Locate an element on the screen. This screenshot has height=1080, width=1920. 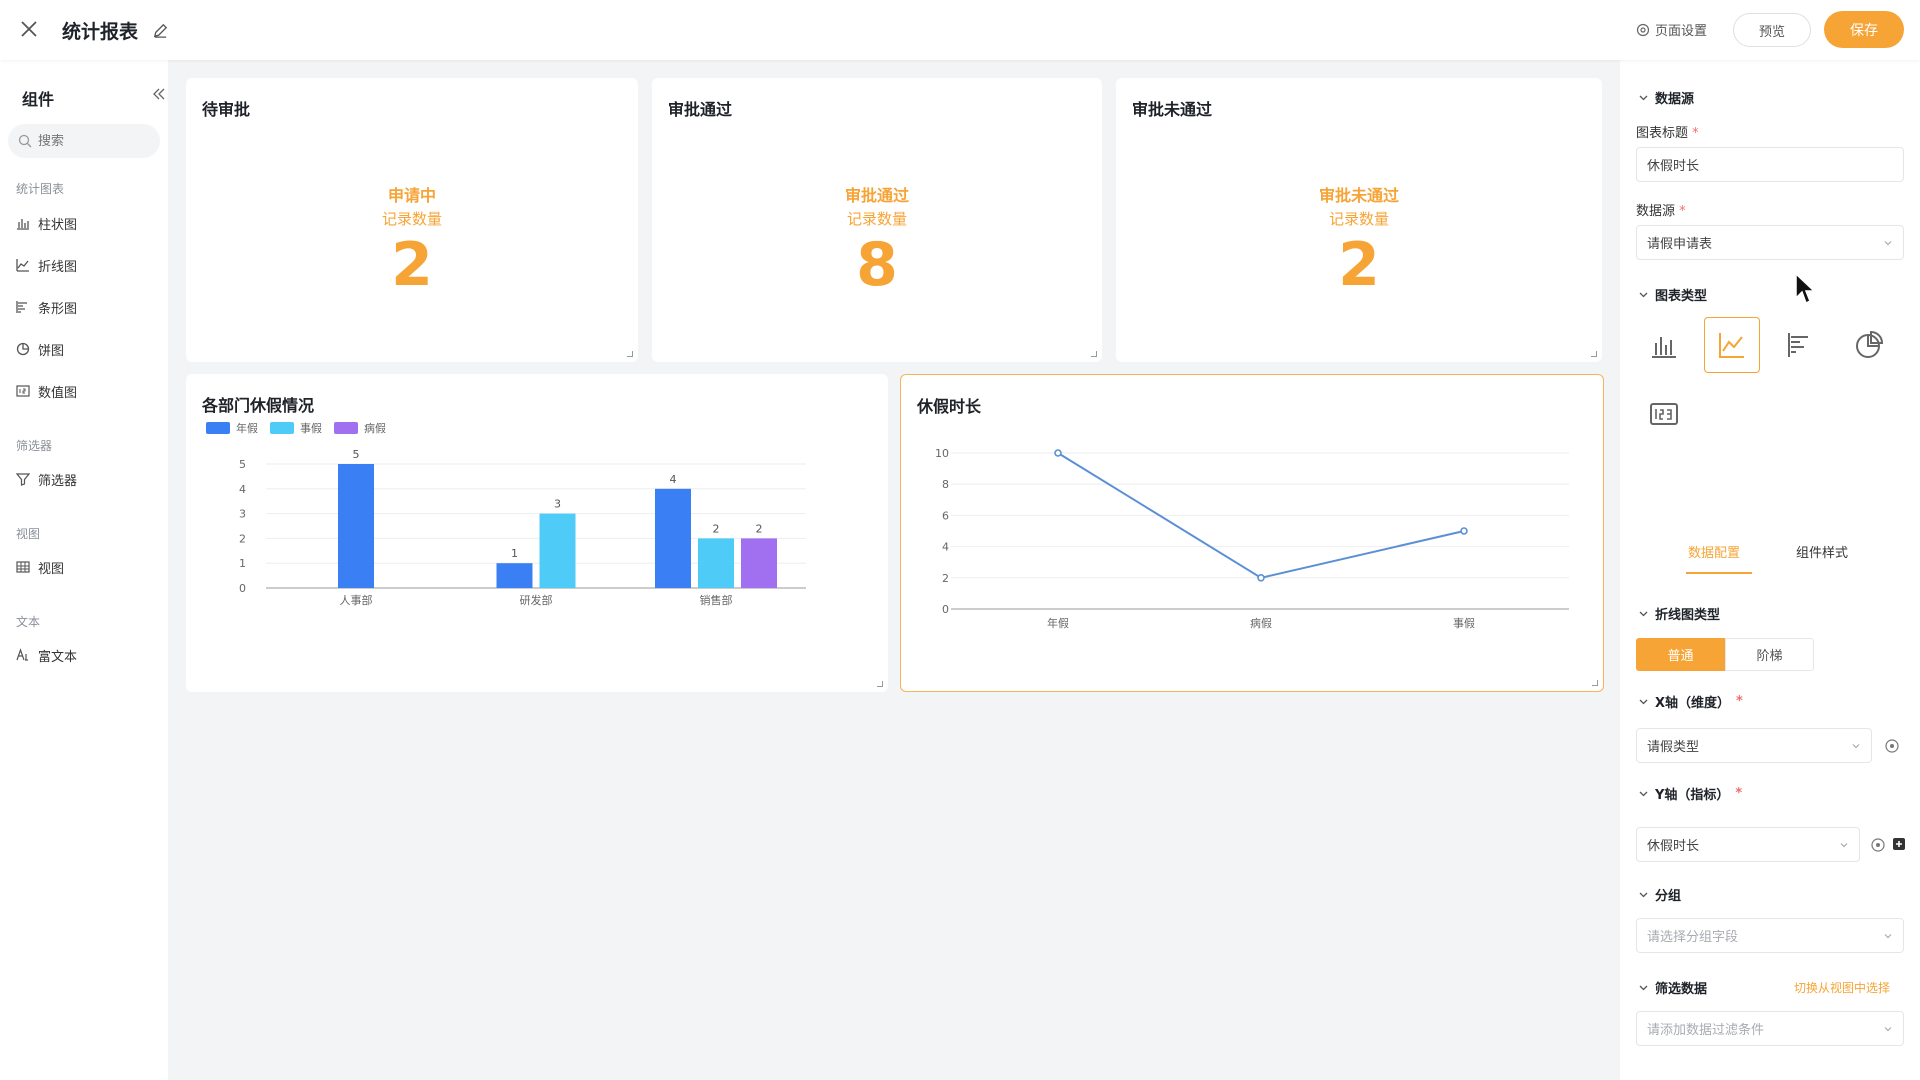
sidebar-item-bar-chart: 柱状图 is located at coordinates (46, 223).